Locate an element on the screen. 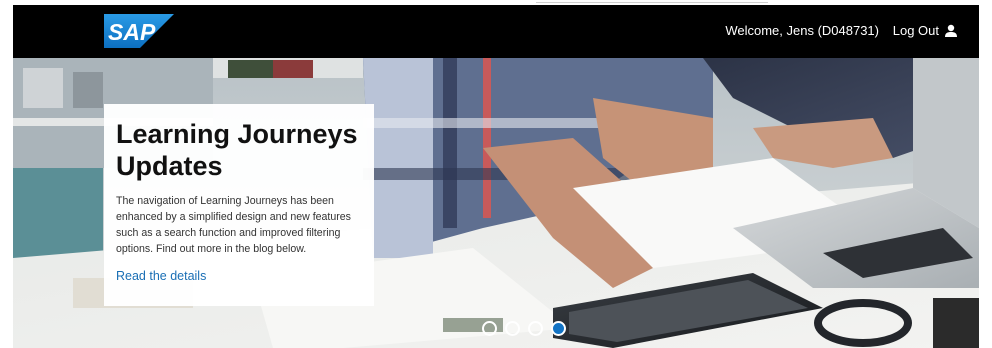 Image resolution: width=992 pixels, height=348 pixels. sap-logo-text: SAP is located at coordinates (132, 32).